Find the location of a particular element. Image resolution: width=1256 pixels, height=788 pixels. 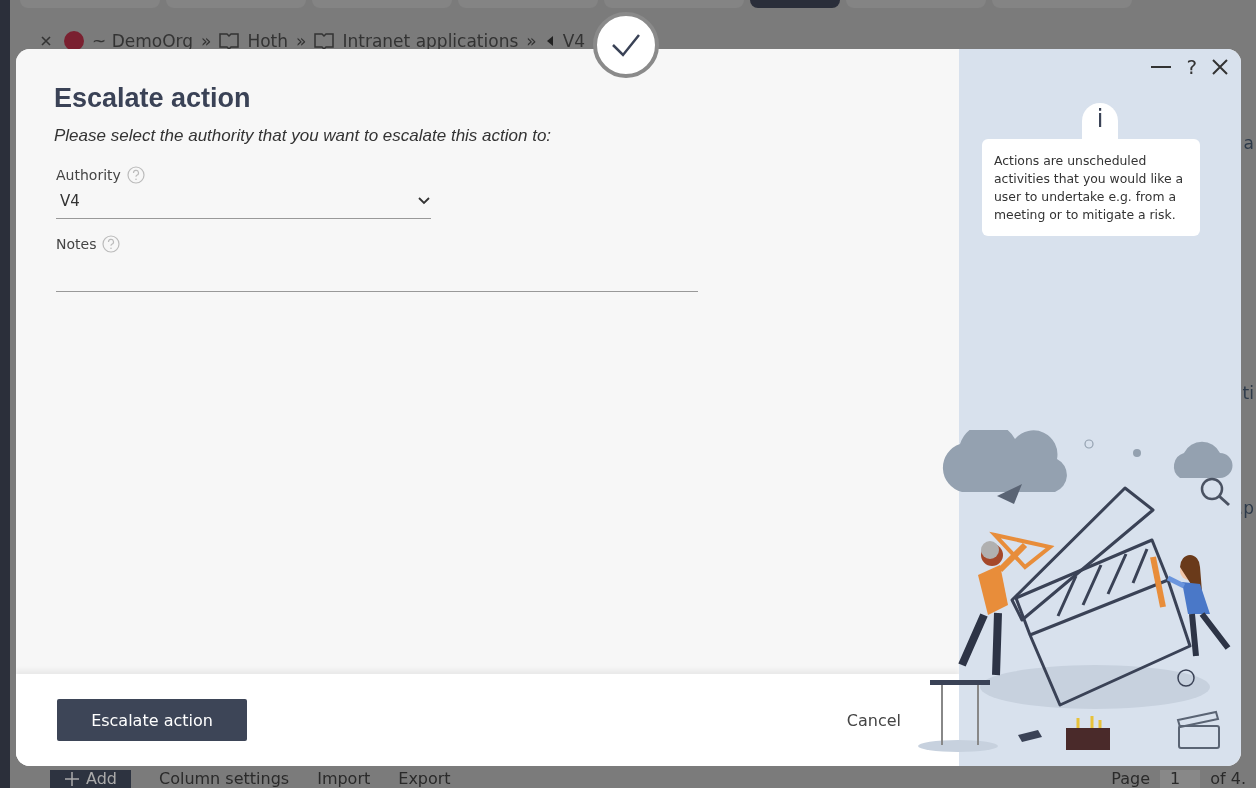

help-button: ? is located at coordinates (1191, 67).